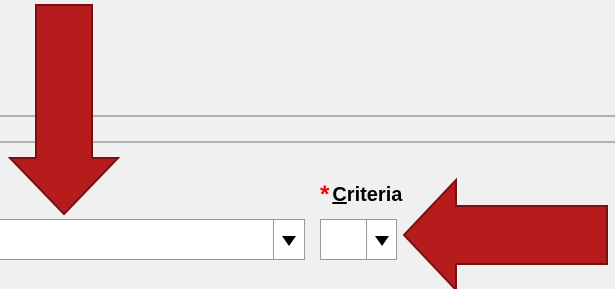 The width and height of the screenshot is (615, 289). Describe the element at coordinates (374, 195) in the screenshot. I see `criteria-label-text: riteria` at that location.